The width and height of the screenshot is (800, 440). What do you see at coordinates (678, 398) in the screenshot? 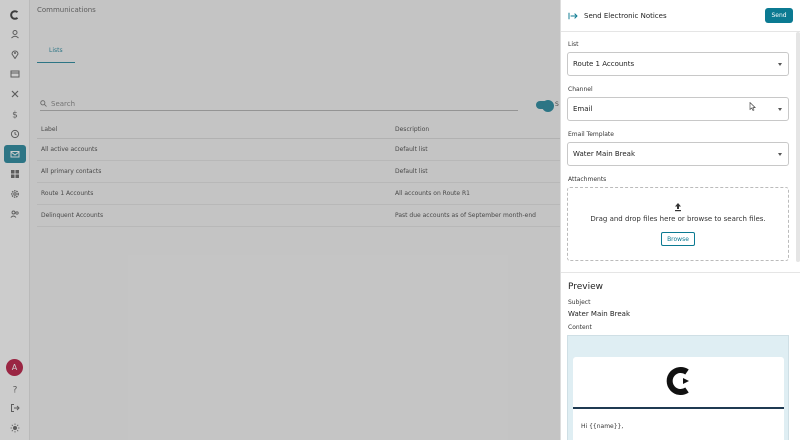
I see `email-card: Hi {{name}},` at bounding box center [678, 398].